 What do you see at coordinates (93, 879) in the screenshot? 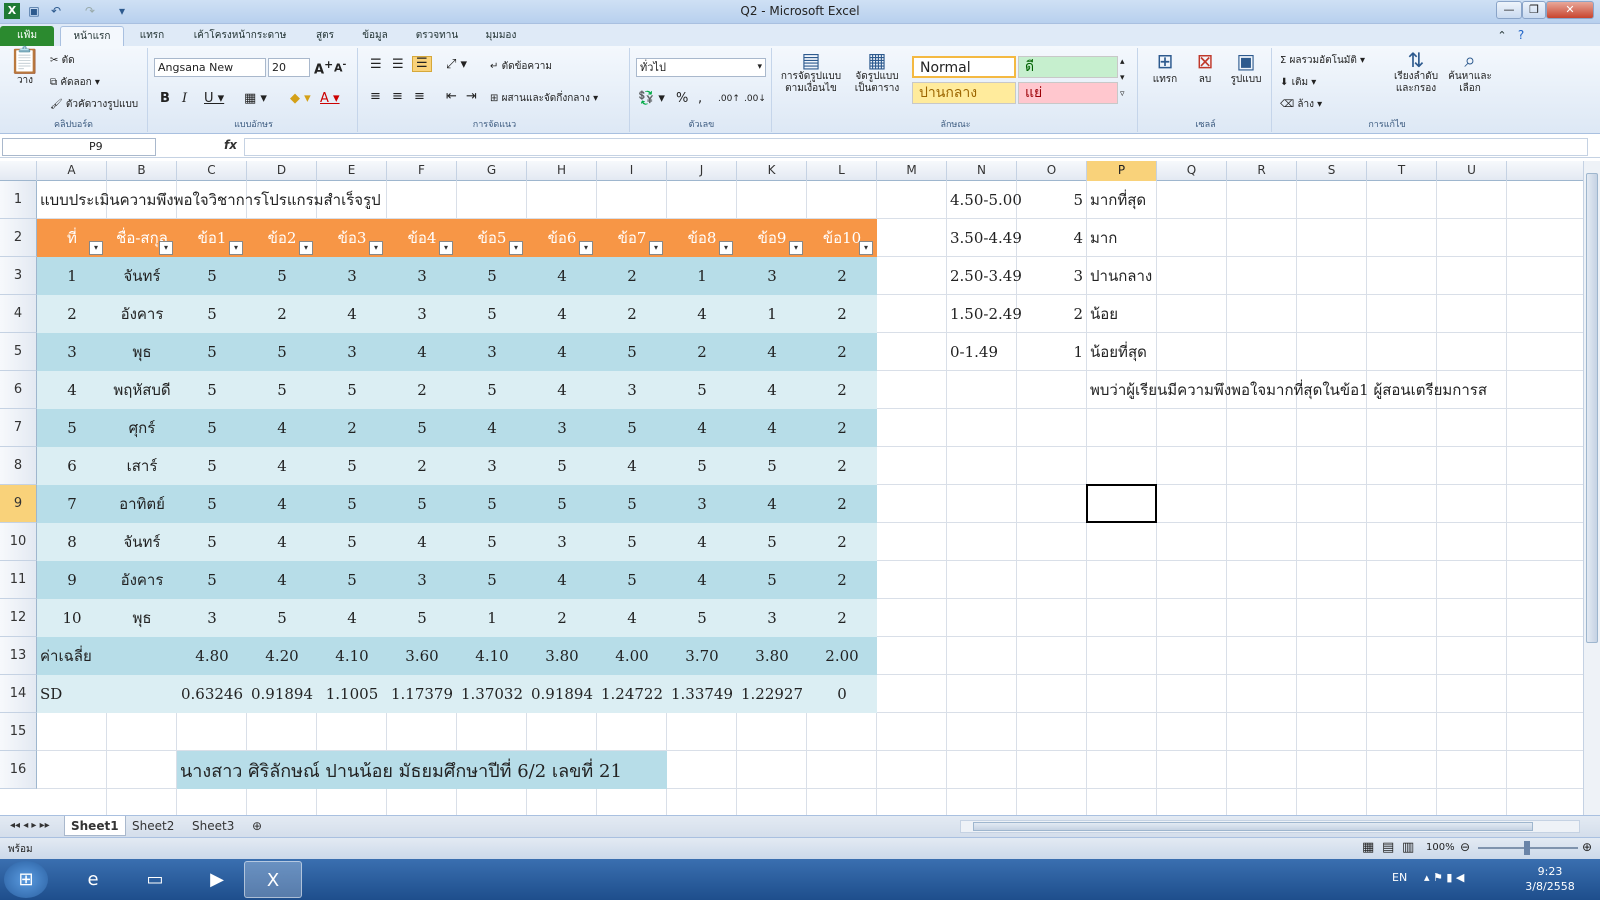
I see `internet-explorer-icon: e` at bounding box center [93, 879].